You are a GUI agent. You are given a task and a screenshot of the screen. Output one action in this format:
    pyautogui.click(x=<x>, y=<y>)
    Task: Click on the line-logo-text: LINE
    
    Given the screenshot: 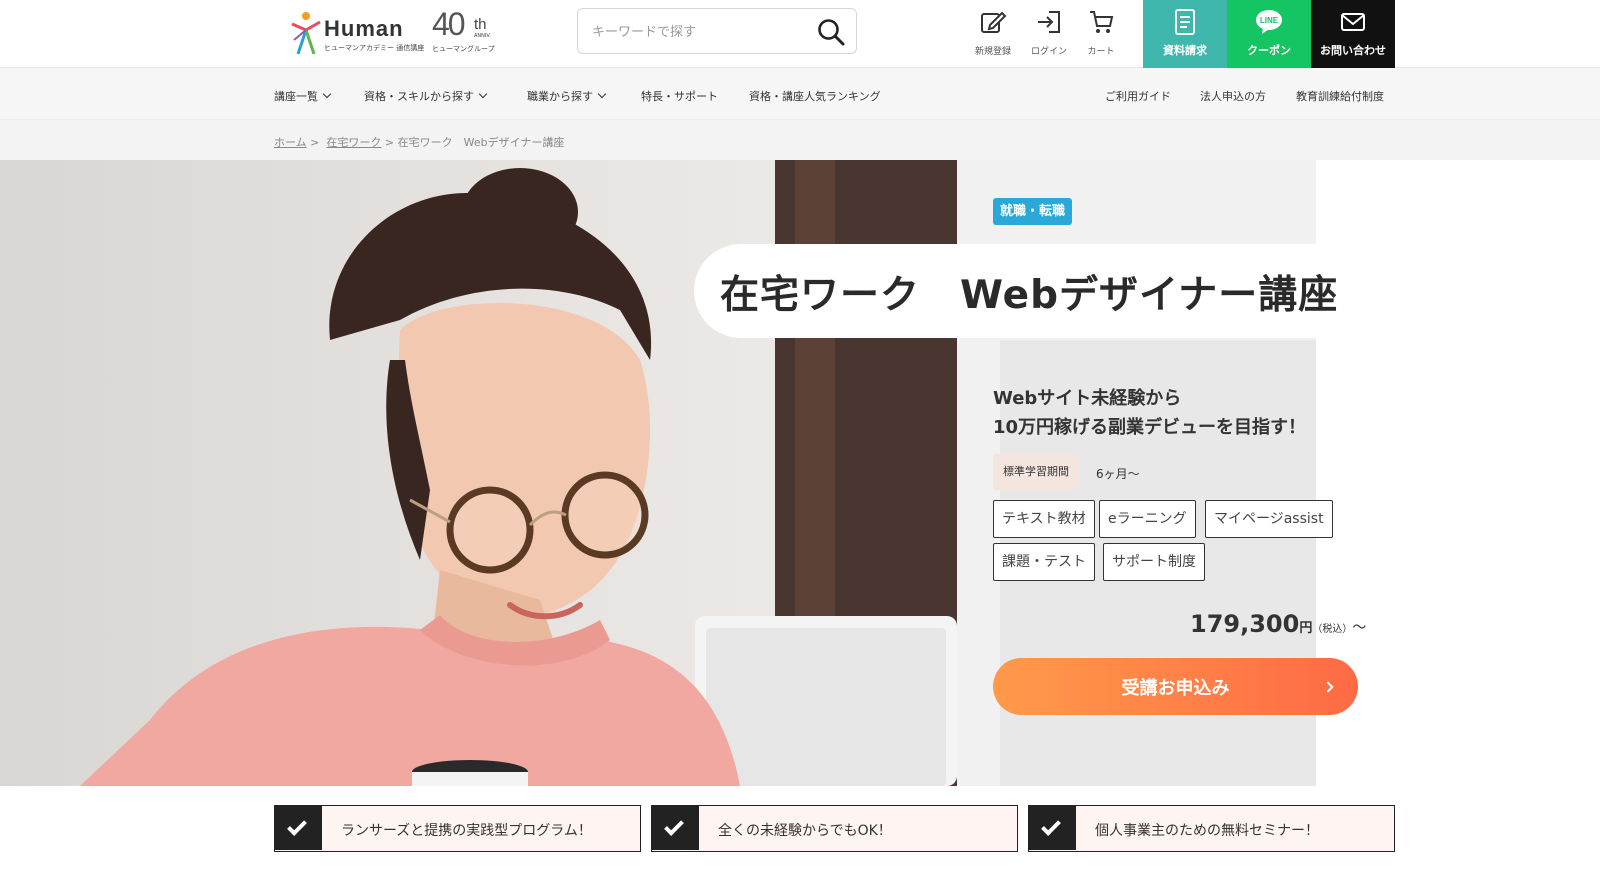 What is the action you would take?
    pyautogui.click(x=1269, y=20)
    